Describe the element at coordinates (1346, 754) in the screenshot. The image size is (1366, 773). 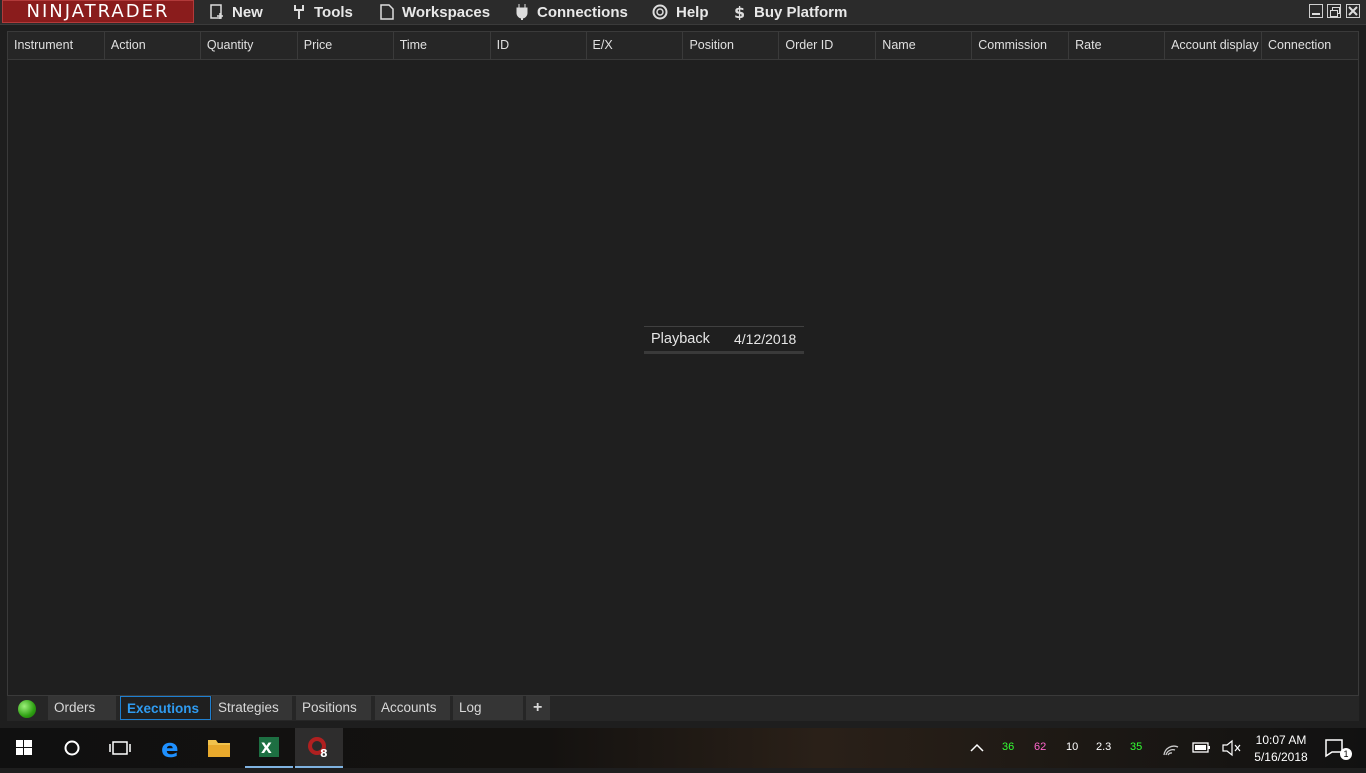
I see `notification-count-badge: 1` at that location.